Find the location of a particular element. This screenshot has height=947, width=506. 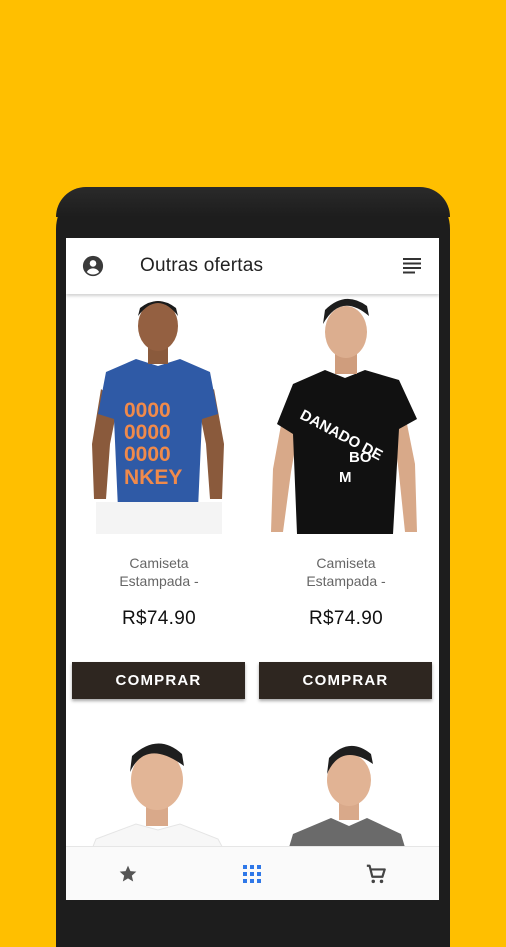

star-icon is located at coordinates (128, 873).